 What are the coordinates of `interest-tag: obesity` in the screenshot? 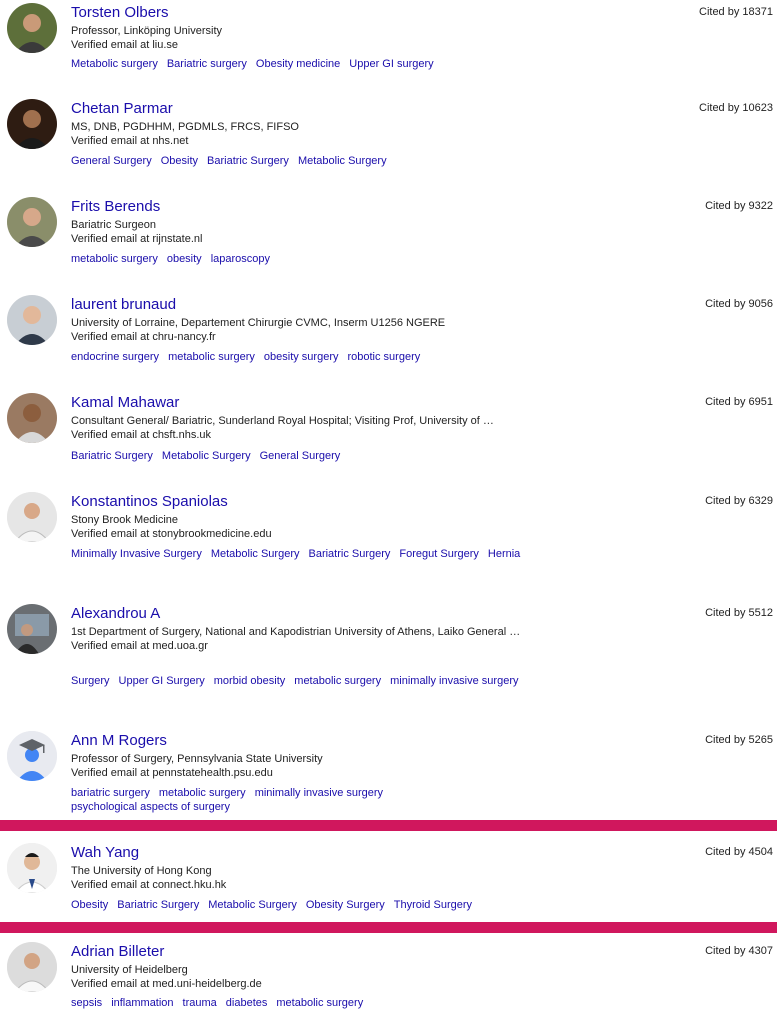 It's located at (184, 259).